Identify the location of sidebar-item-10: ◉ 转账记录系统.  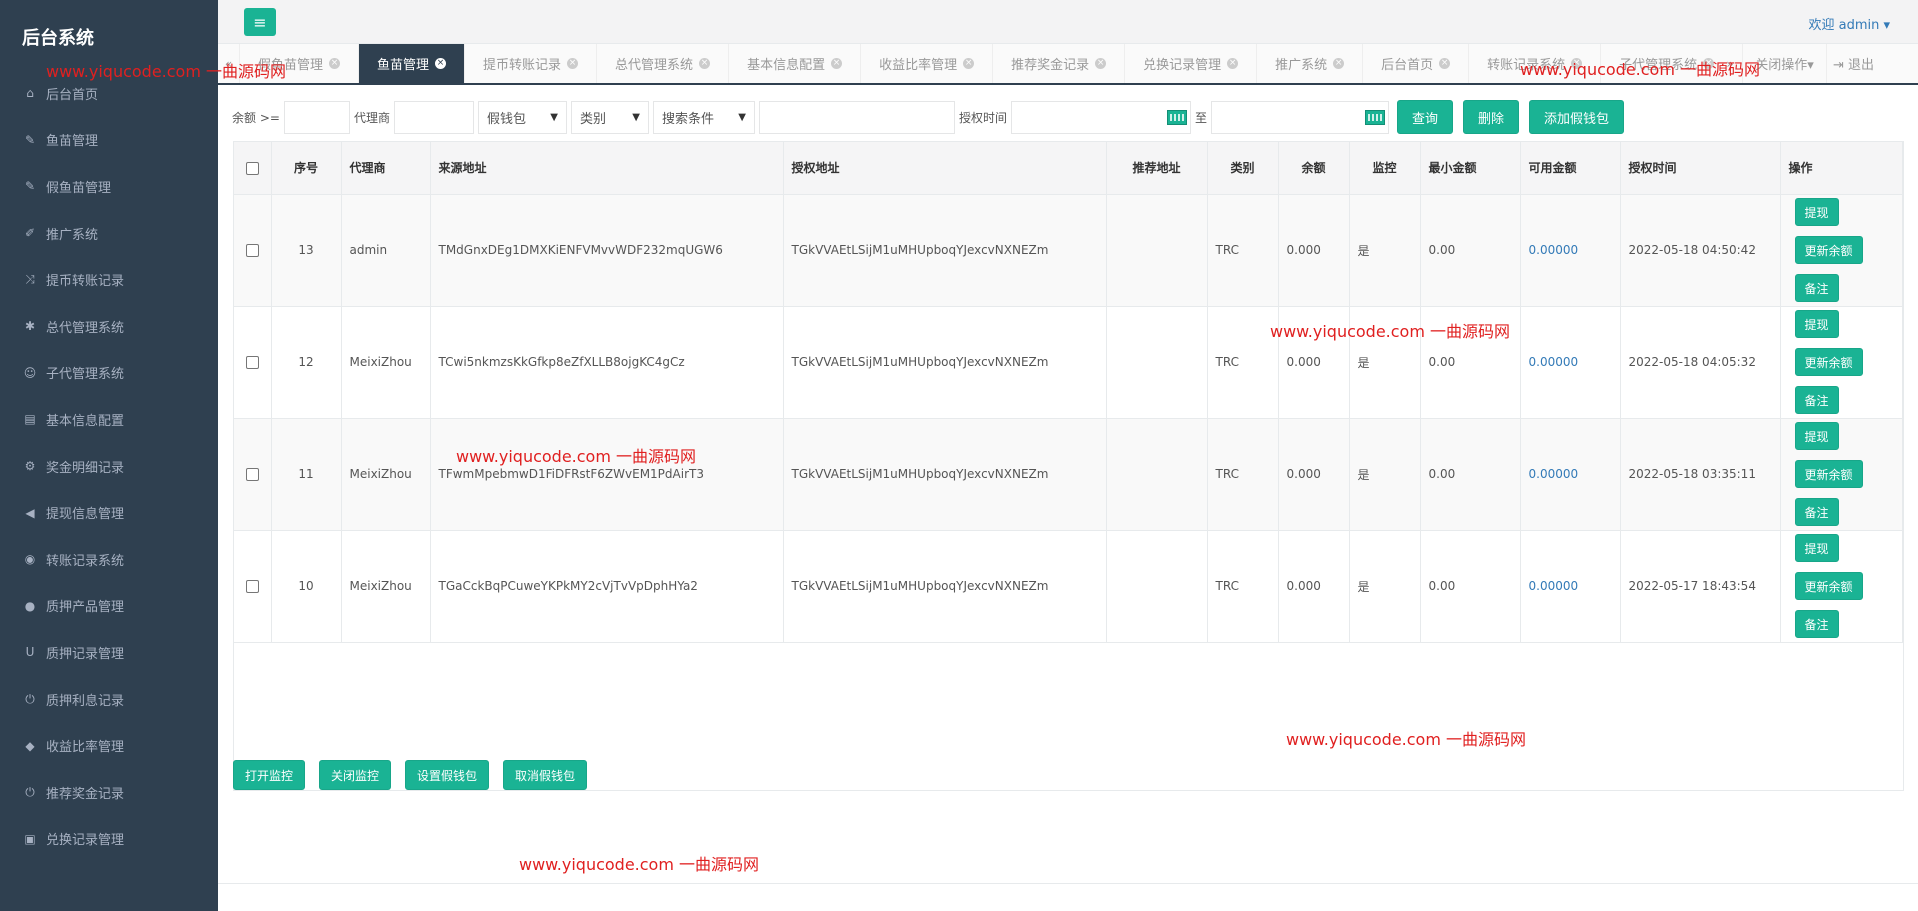
(109, 559).